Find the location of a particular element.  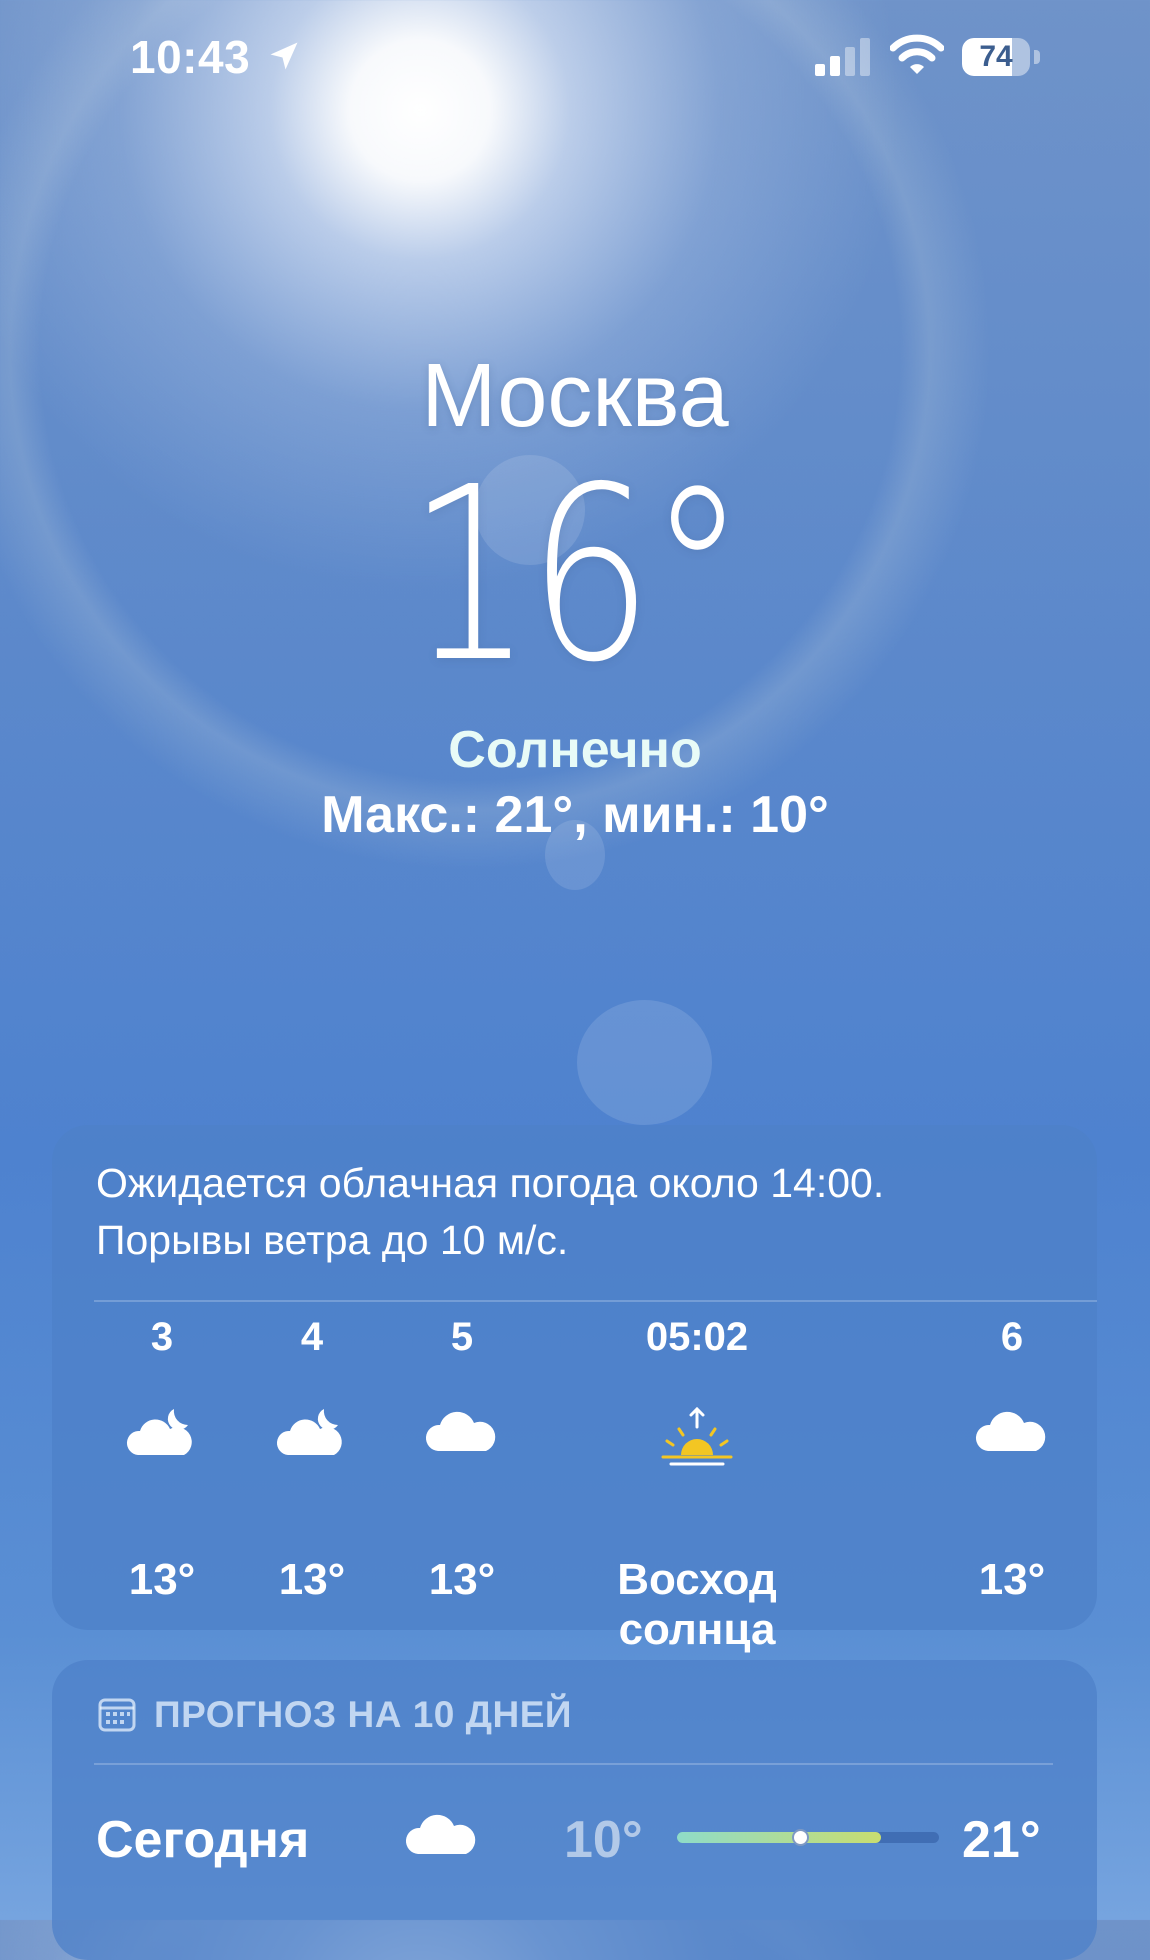

condition-text: Солнечно is located at coordinates (575, 750).